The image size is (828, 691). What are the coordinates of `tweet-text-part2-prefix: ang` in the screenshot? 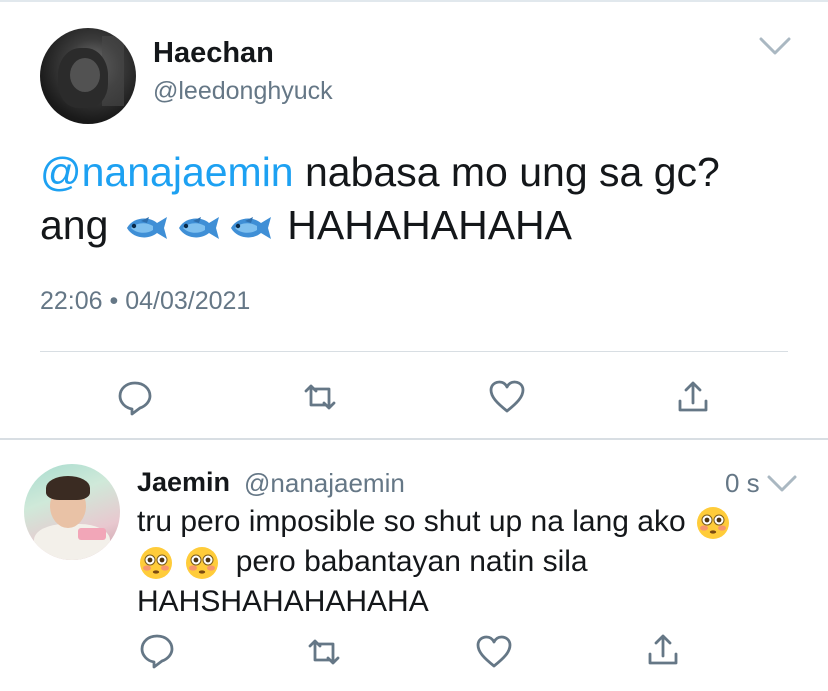 It's located at (74, 225).